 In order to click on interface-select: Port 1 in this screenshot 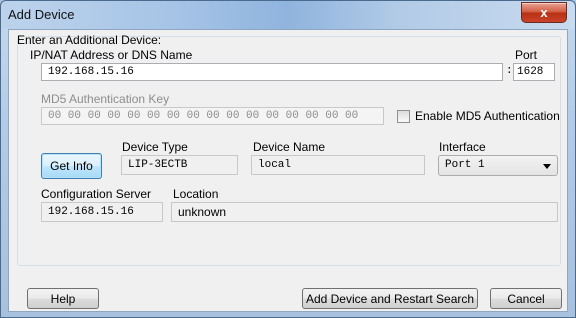, I will do `click(498, 165)`.